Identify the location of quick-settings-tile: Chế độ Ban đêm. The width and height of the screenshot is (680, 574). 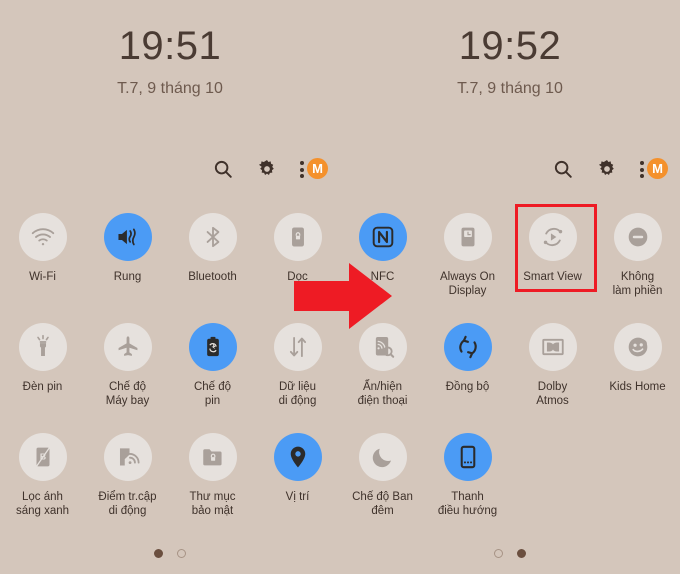
(382, 480).